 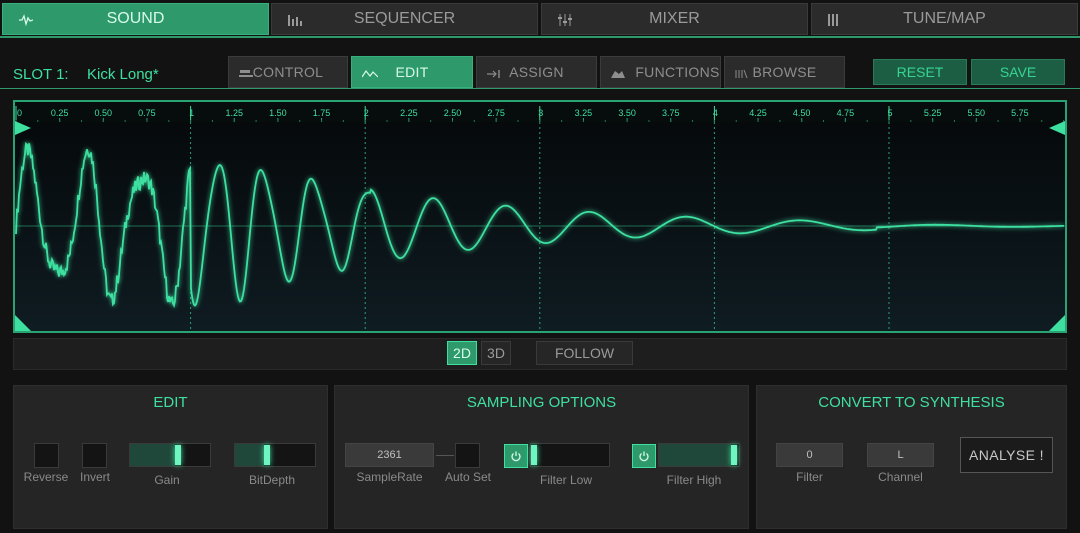 What do you see at coordinates (584, 113) in the screenshot?
I see `tick-label: 3.25` at bounding box center [584, 113].